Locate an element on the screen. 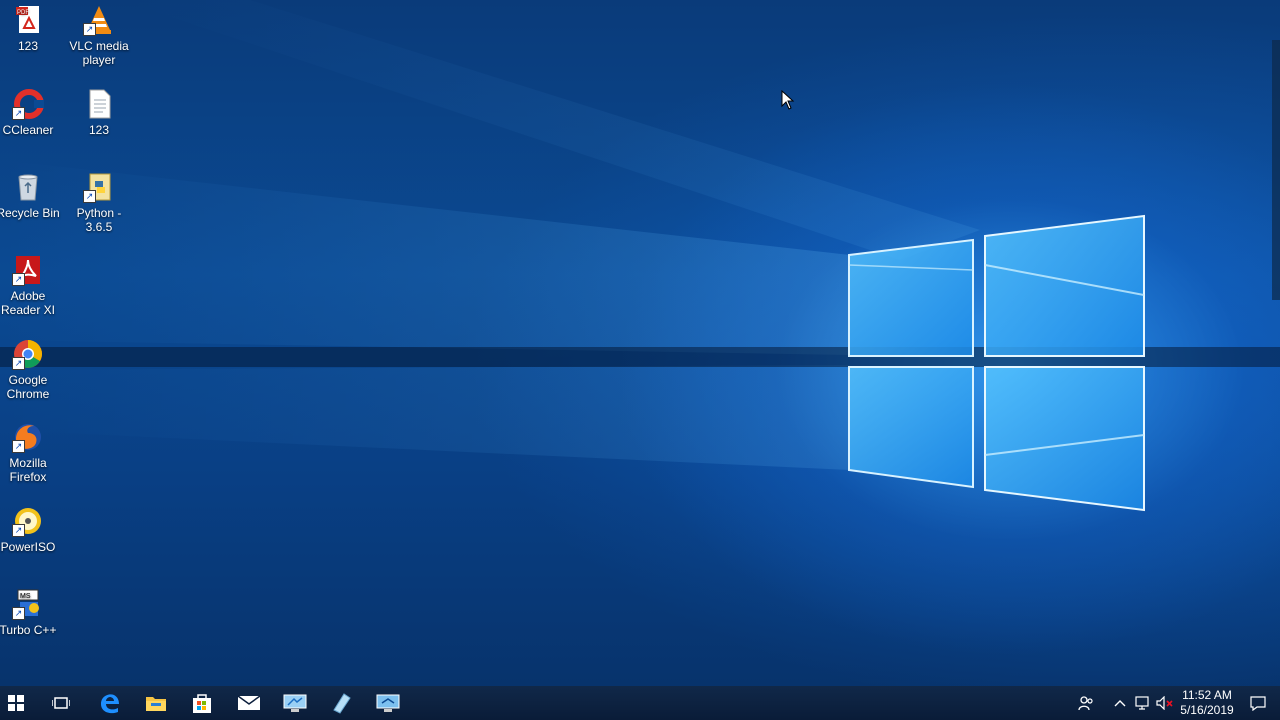  taskbar-clock: 11:52 AM 5/16/2019 is located at coordinates (1207, 703).